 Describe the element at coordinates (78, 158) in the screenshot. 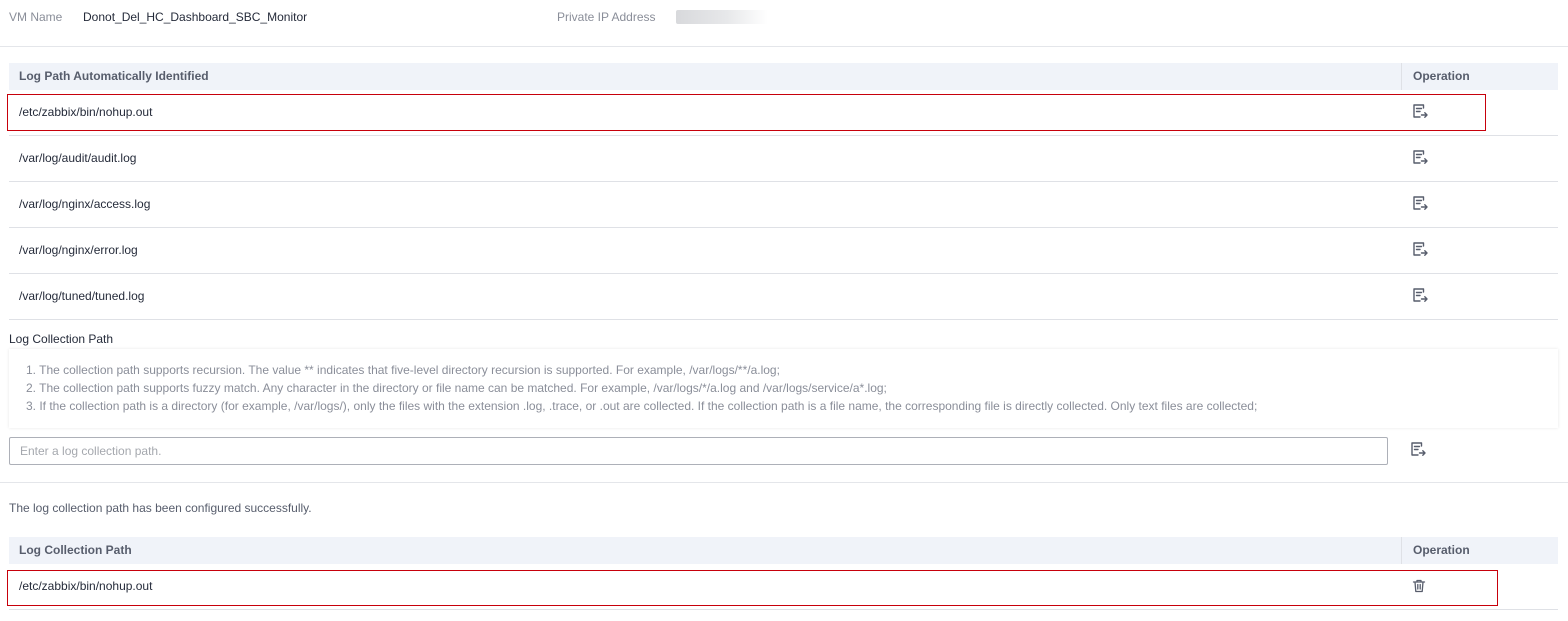

I see `log-path-cell: /var/log/audit/audit.log` at that location.